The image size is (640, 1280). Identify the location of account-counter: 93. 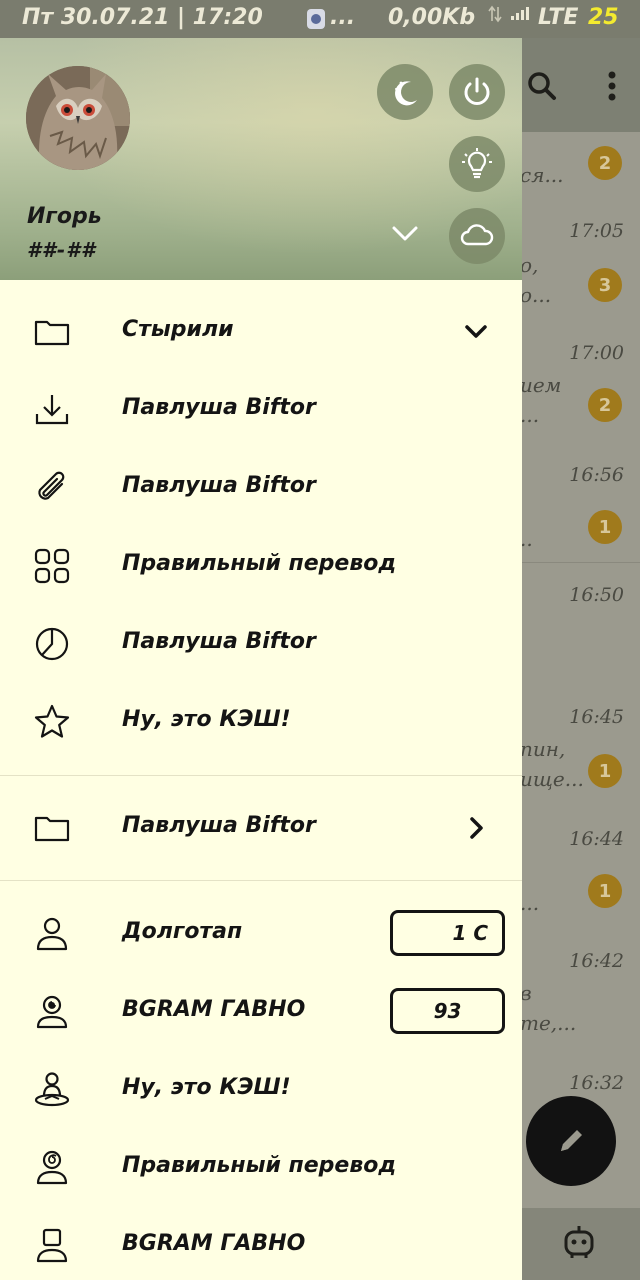
(447, 1011).